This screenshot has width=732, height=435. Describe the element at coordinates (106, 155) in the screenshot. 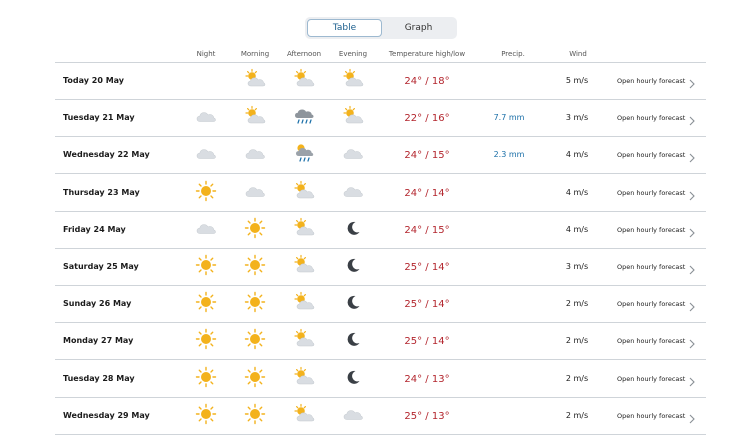

I see `row-date: Wednesday 22 May` at that location.